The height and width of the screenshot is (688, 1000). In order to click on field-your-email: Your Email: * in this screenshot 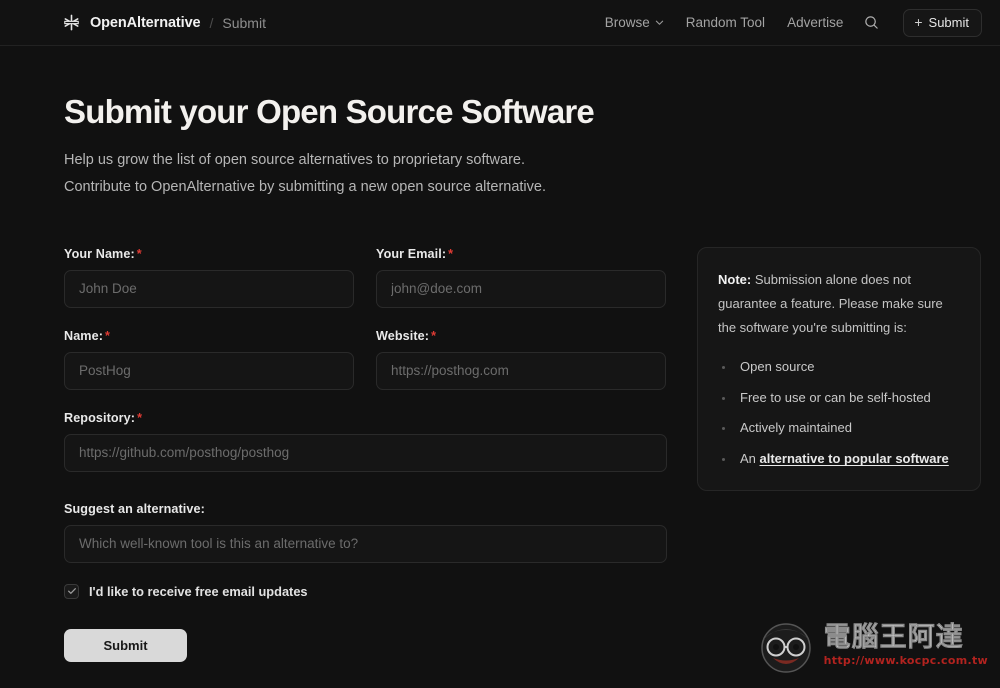, I will do `click(521, 277)`.